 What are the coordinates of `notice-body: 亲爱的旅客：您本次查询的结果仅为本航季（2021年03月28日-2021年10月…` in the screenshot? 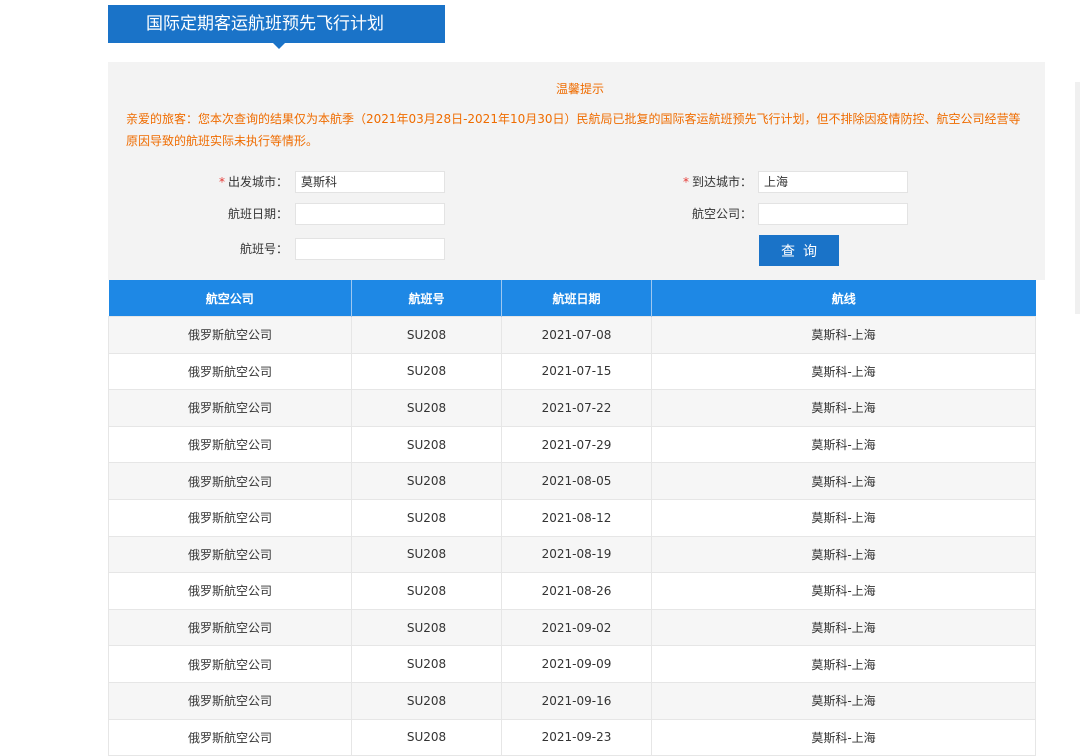 It's located at (573, 130).